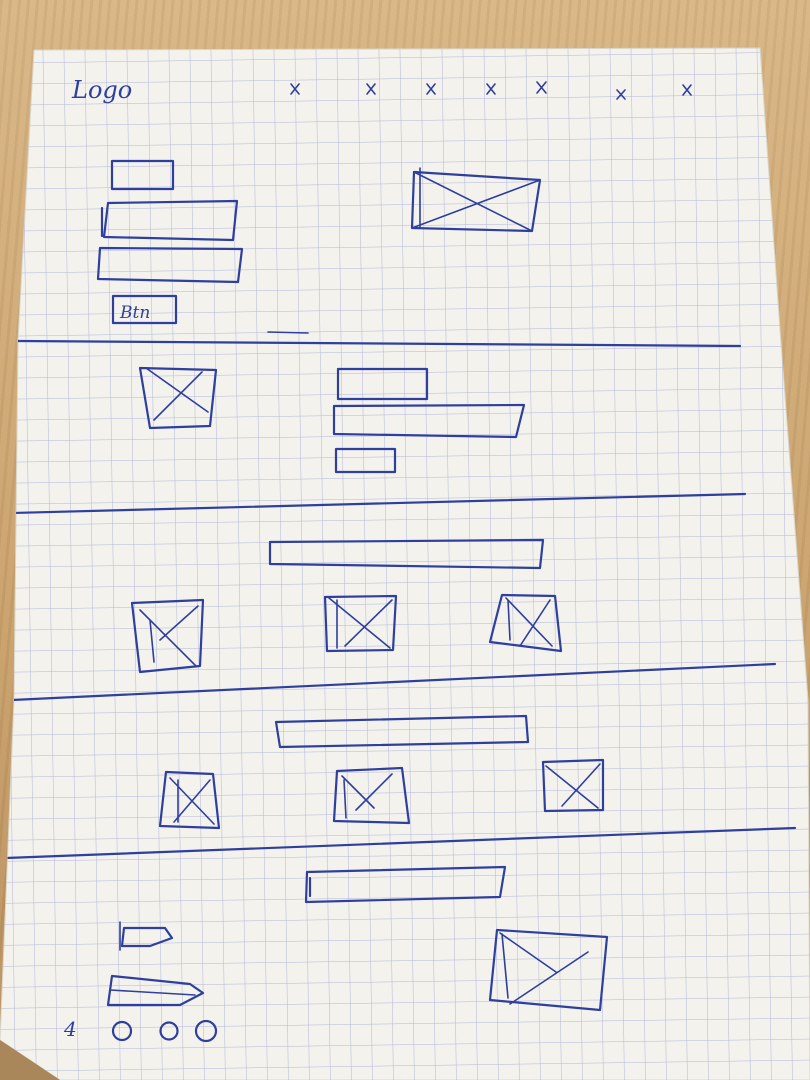 This screenshot has height=1080, width=810. I want to click on pagination-number: 4, so click(70, 1029).